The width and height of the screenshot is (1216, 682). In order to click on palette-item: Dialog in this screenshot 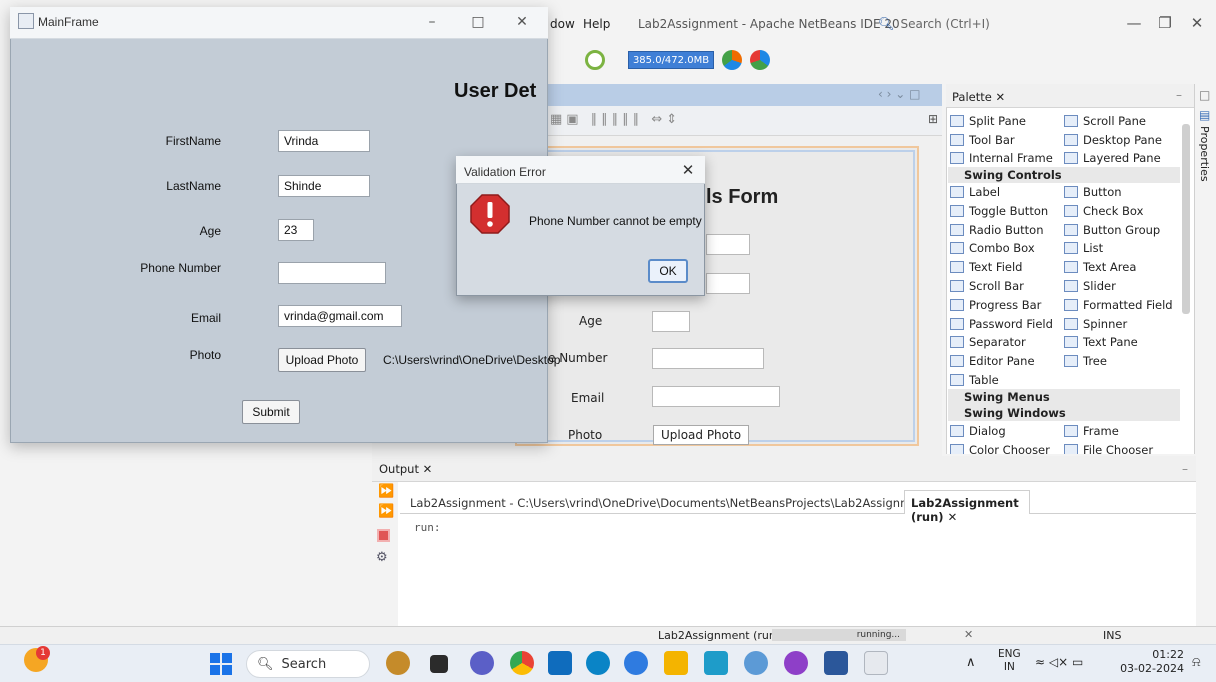, I will do `click(978, 431)`.